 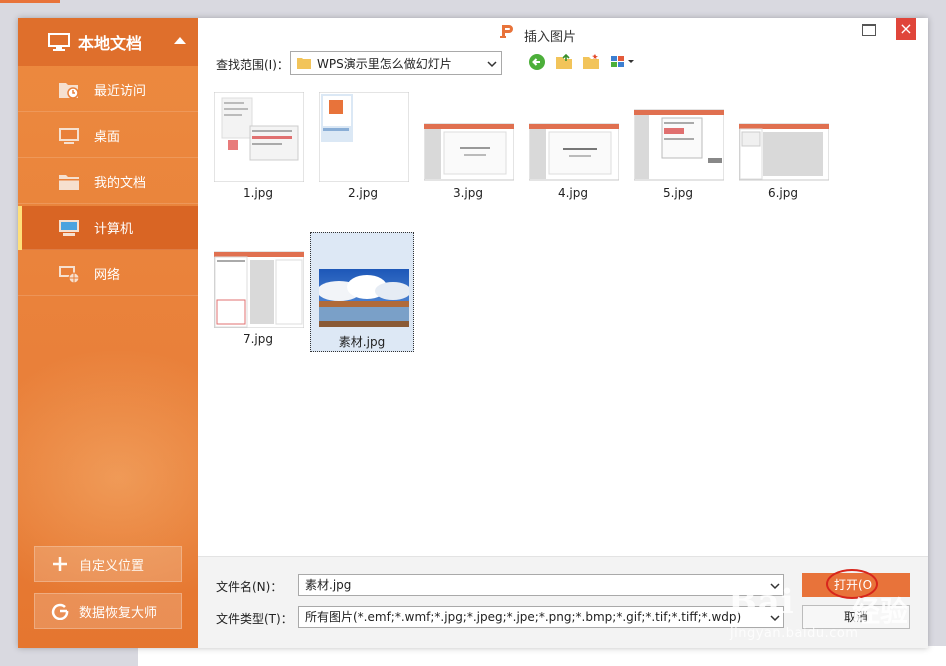 What do you see at coordinates (60, 564) in the screenshot?
I see `plus-icon` at bounding box center [60, 564].